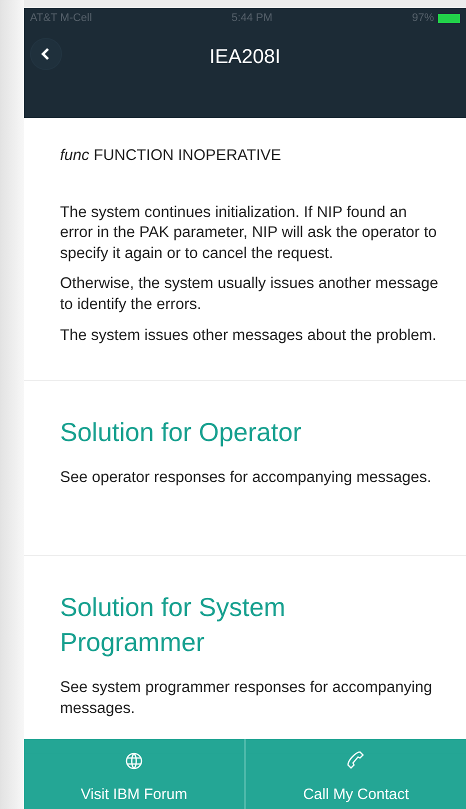  What do you see at coordinates (423, 18) in the screenshot?
I see `battery-label: 97%` at bounding box center [423, 18].